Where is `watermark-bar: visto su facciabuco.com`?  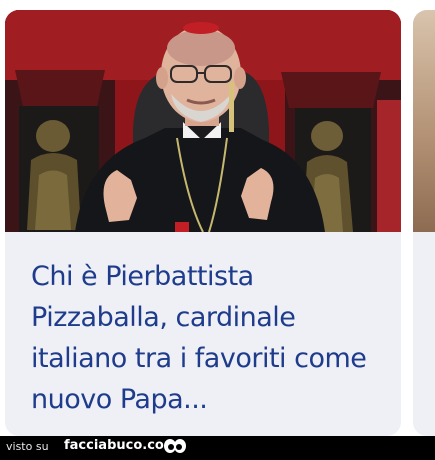 watermark-bar: visto su facciabuco.com is located at coordinates (217, 448).